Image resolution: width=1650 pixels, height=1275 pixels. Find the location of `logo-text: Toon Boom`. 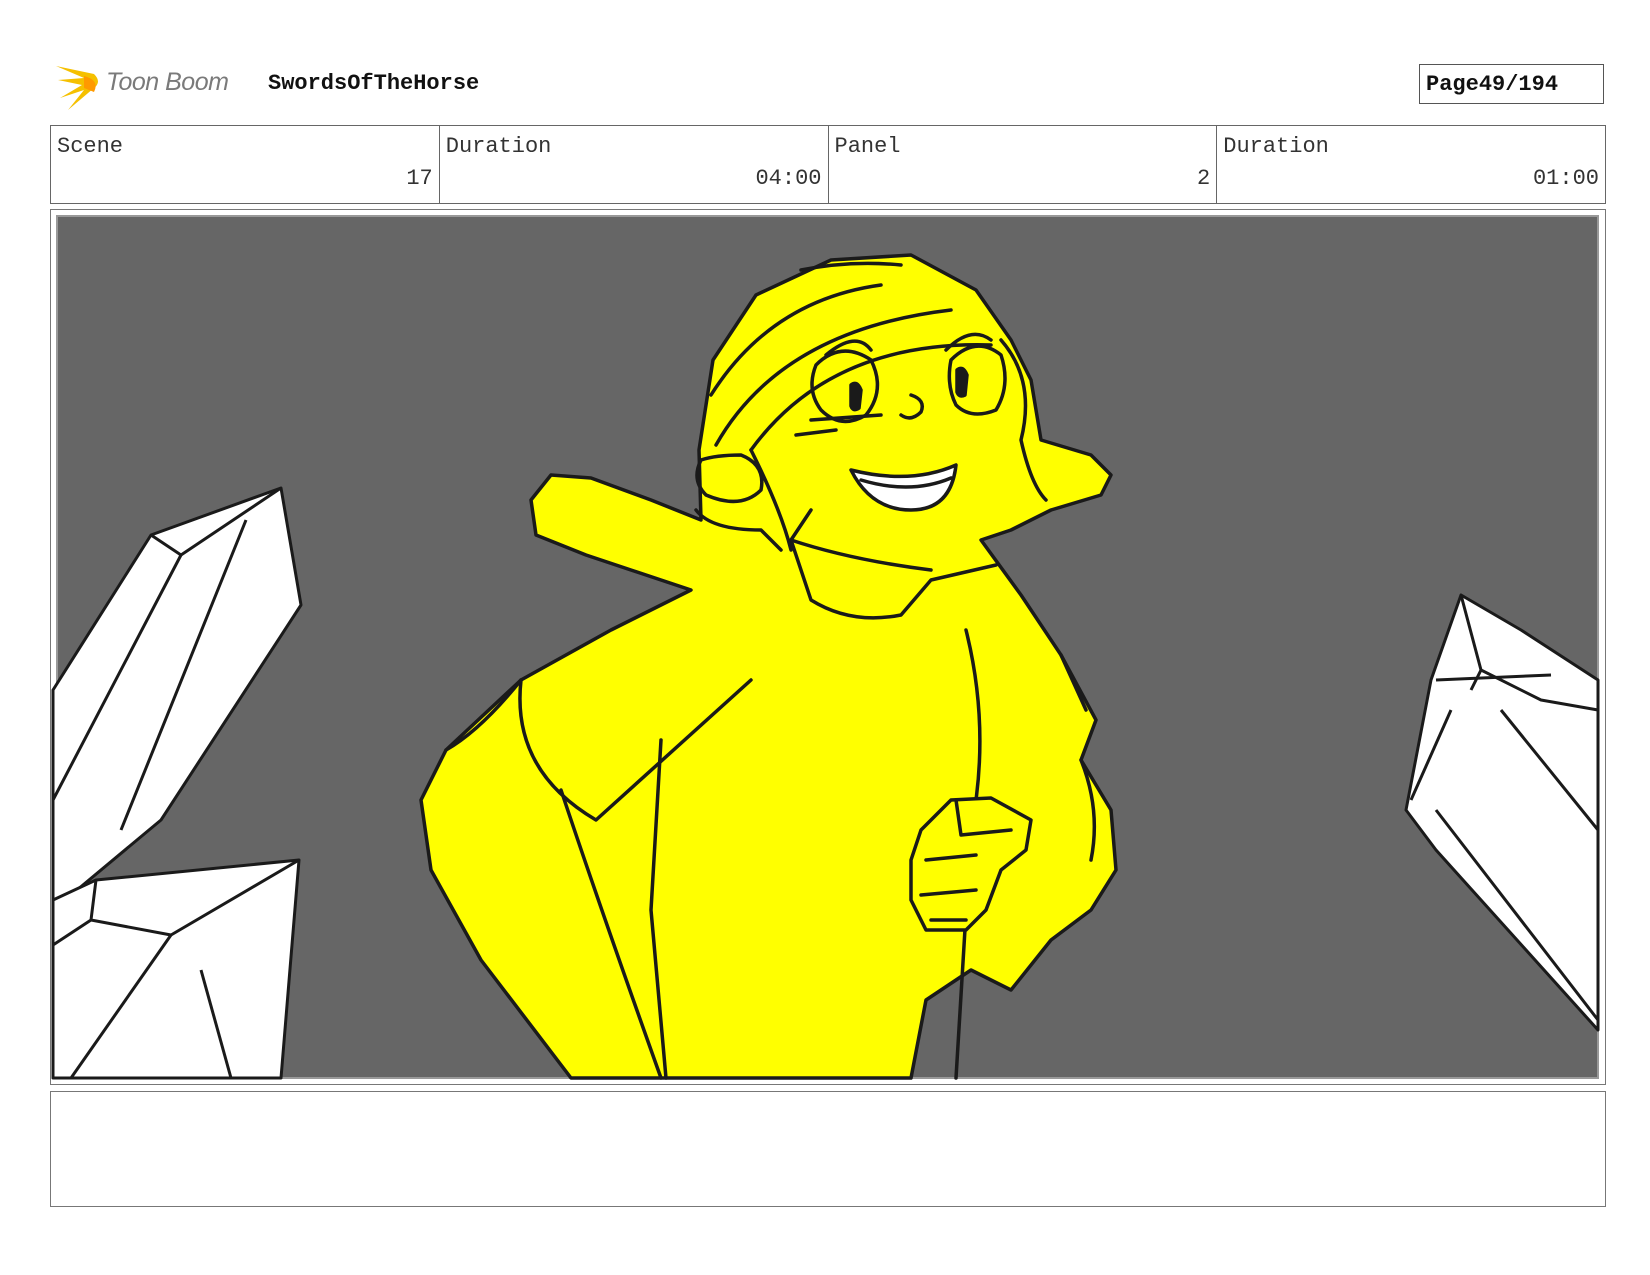

logo-text: Toon Boom is located at coordinates (167, 82).